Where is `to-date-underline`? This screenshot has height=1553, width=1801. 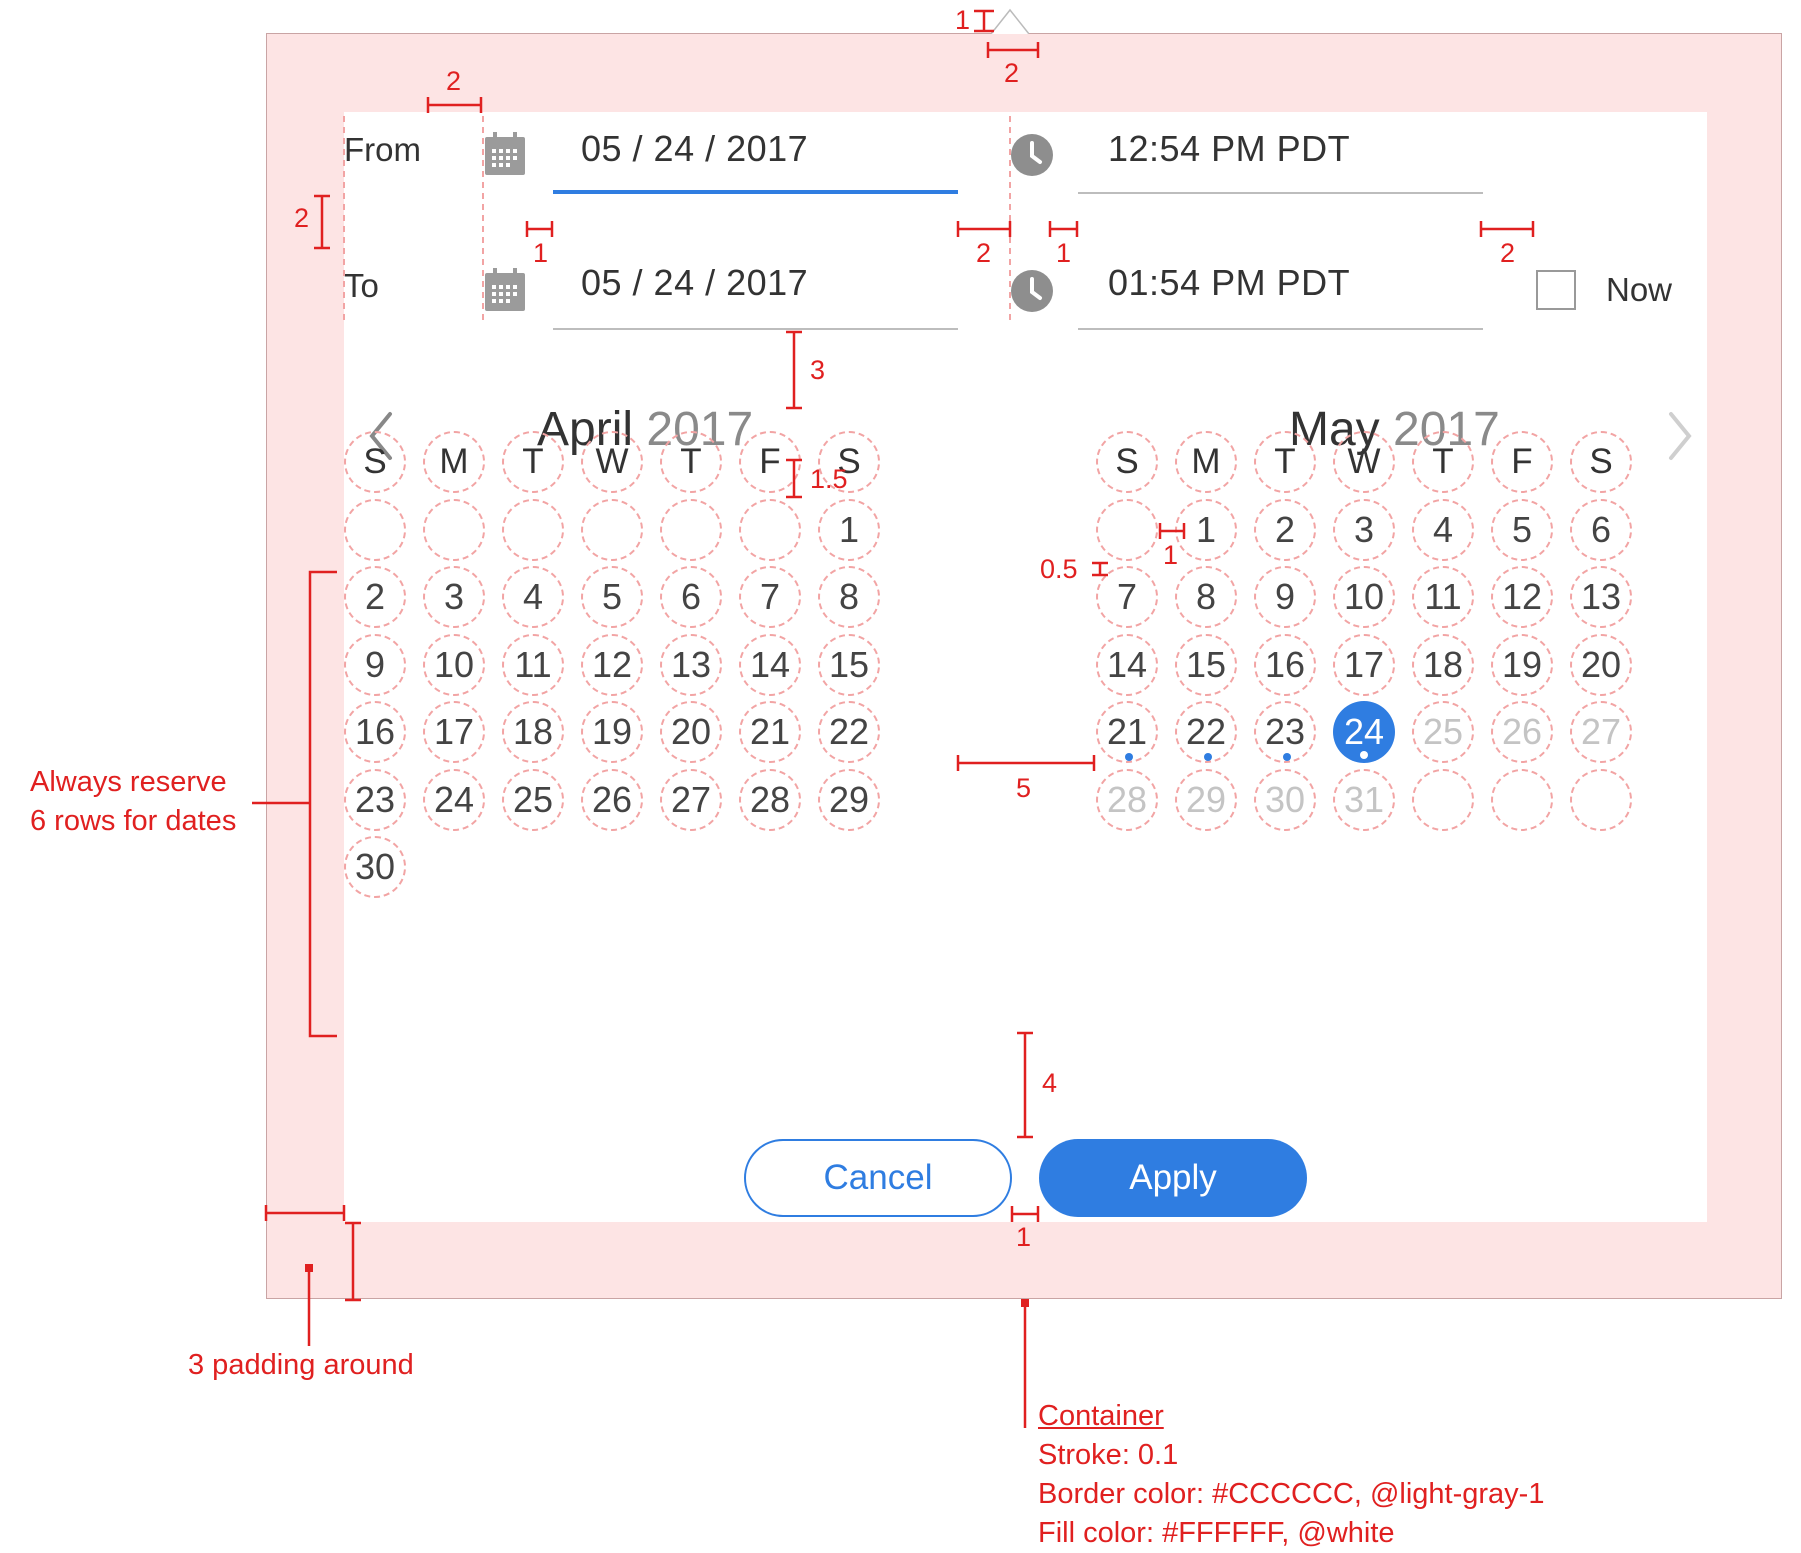 to-date-underline is located at coordinates (755, 329).